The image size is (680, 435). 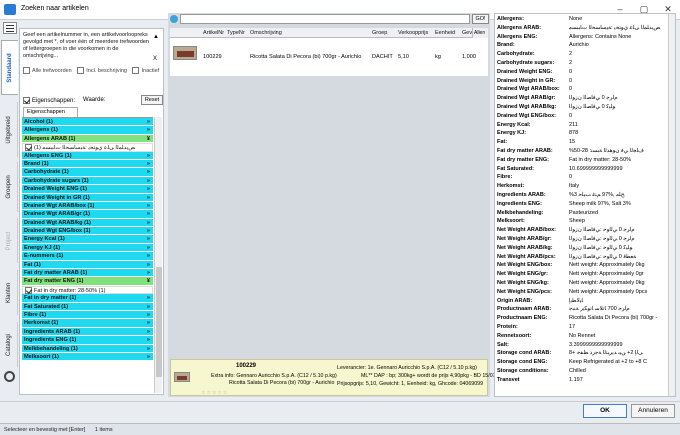 What do you see at coordinates (87, 315) in the screenshot?
I see `filter-item: Fibre (1) »` at bounding box center [87, 315].